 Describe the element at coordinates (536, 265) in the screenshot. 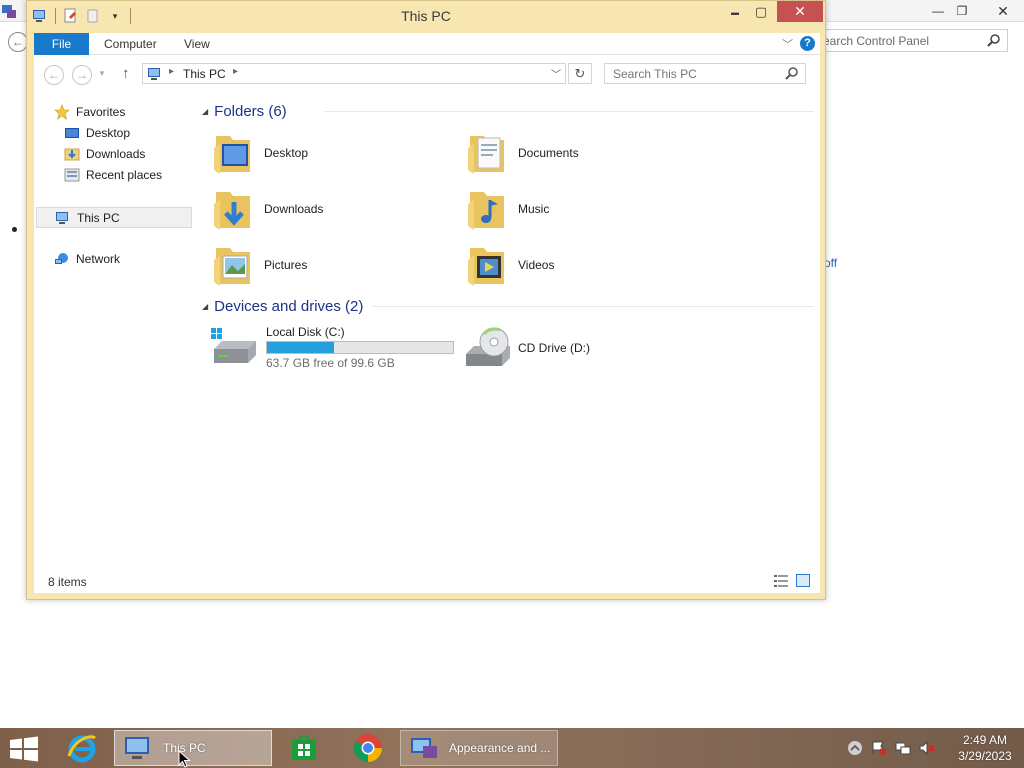

I see `folder-label: Videos` at that location.